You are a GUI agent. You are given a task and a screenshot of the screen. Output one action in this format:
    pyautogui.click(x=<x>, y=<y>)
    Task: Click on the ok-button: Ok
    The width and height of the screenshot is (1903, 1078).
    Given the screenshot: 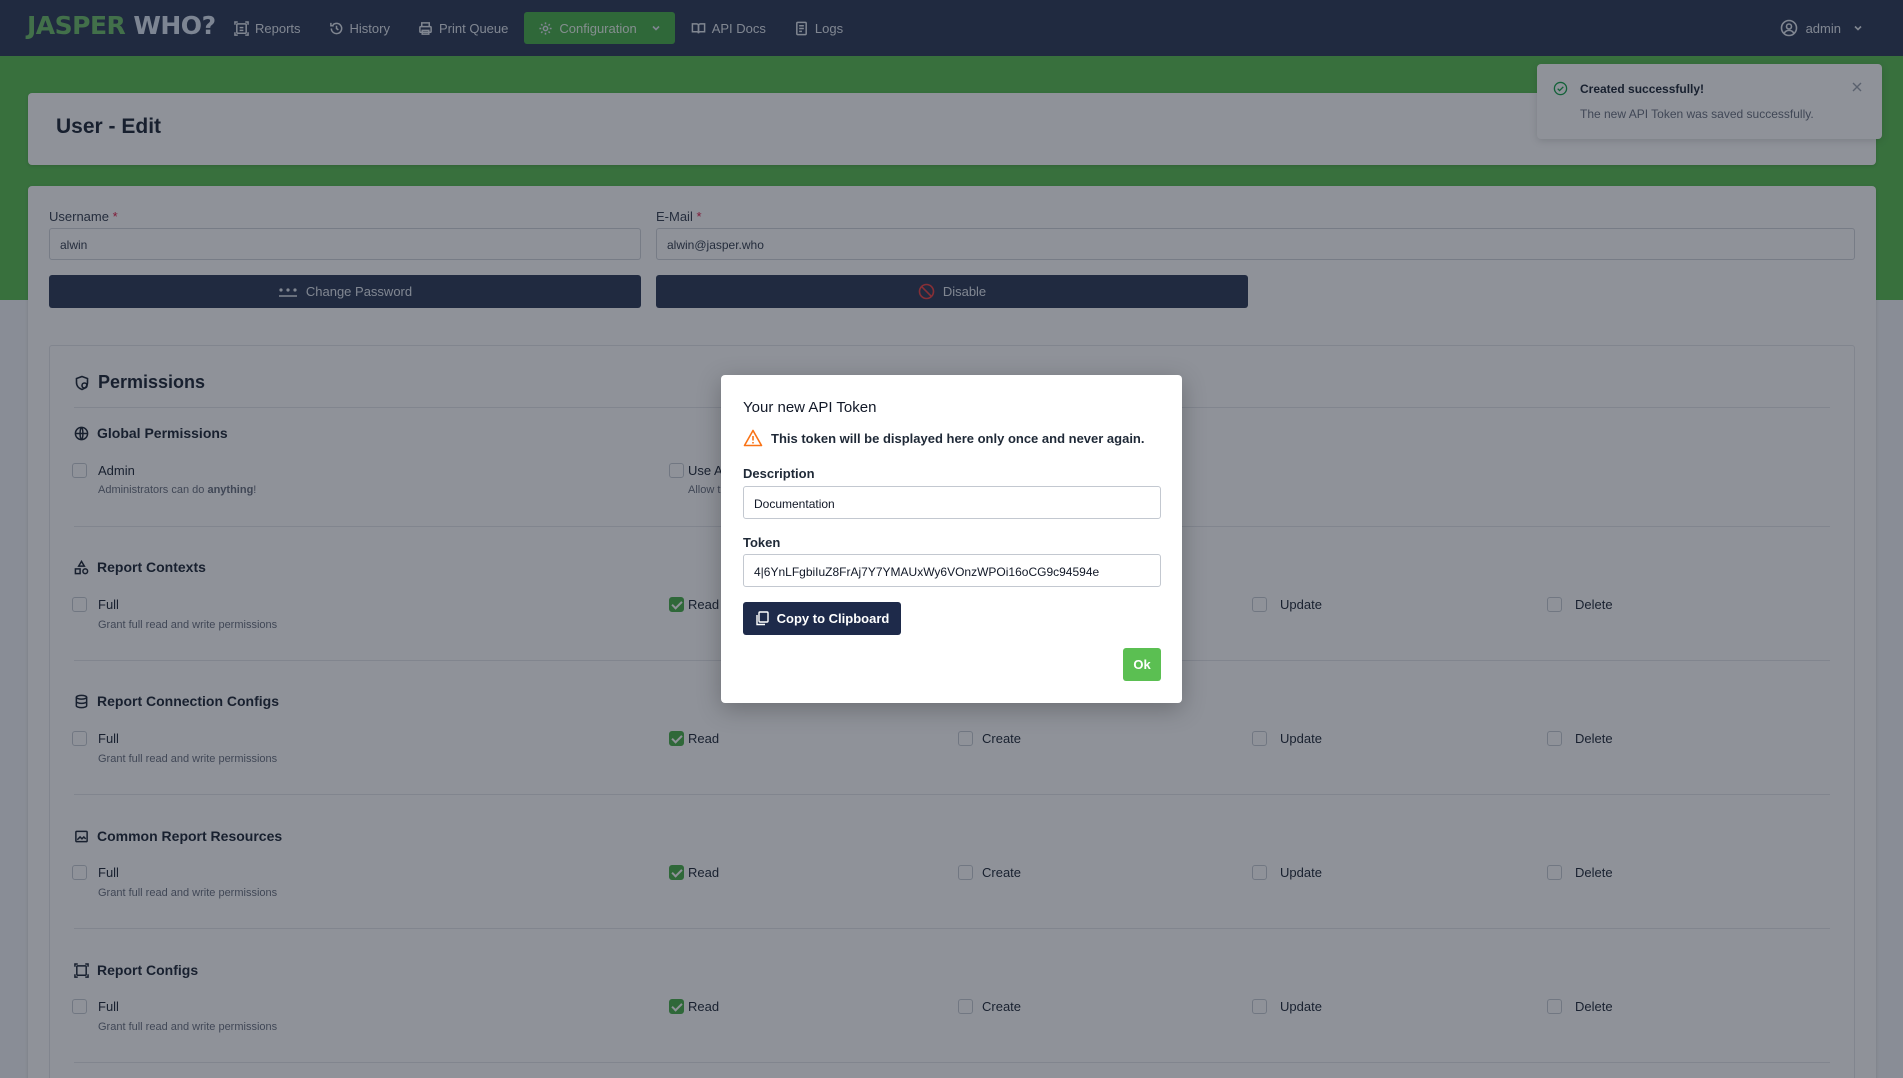 What is the action you would take?
    pyautogui.click(x=1142, y=664)
    